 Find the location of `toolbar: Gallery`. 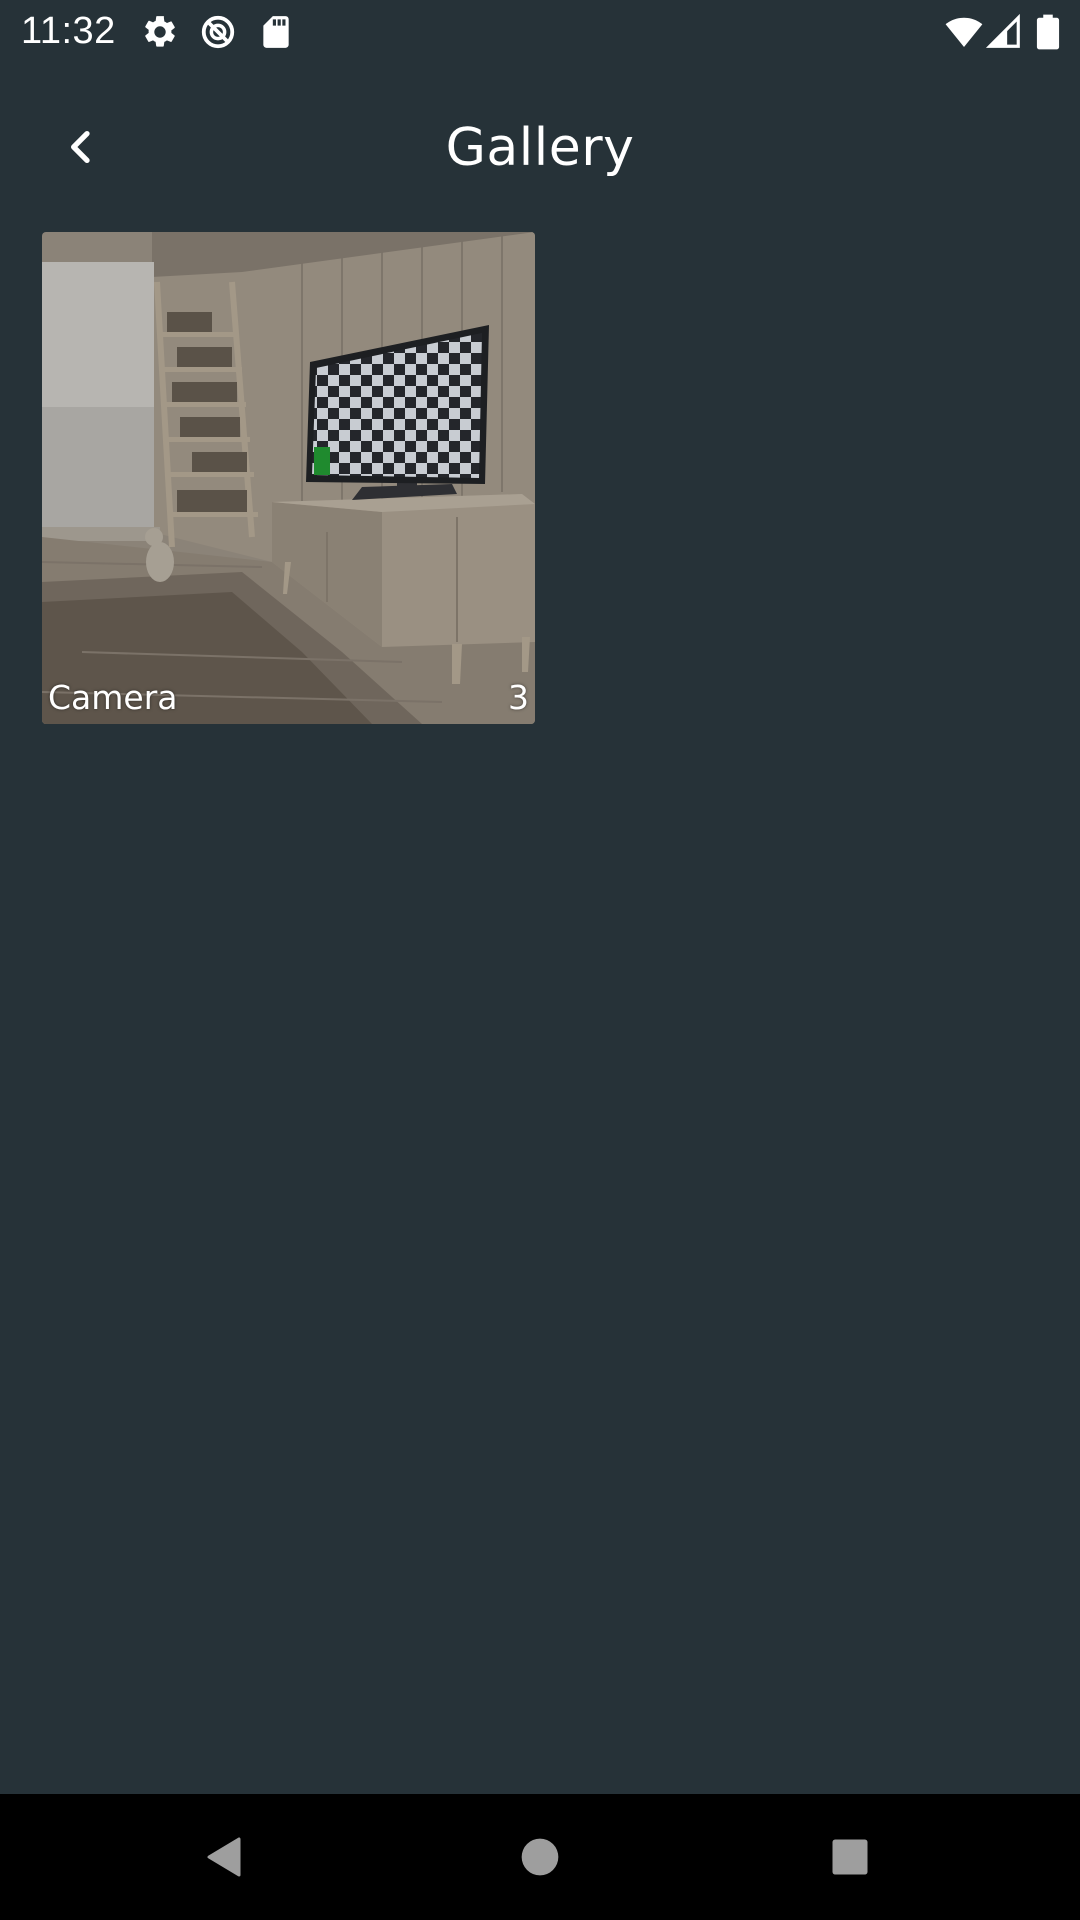

toolbar: Gallery is located at coordinates (540, 147).